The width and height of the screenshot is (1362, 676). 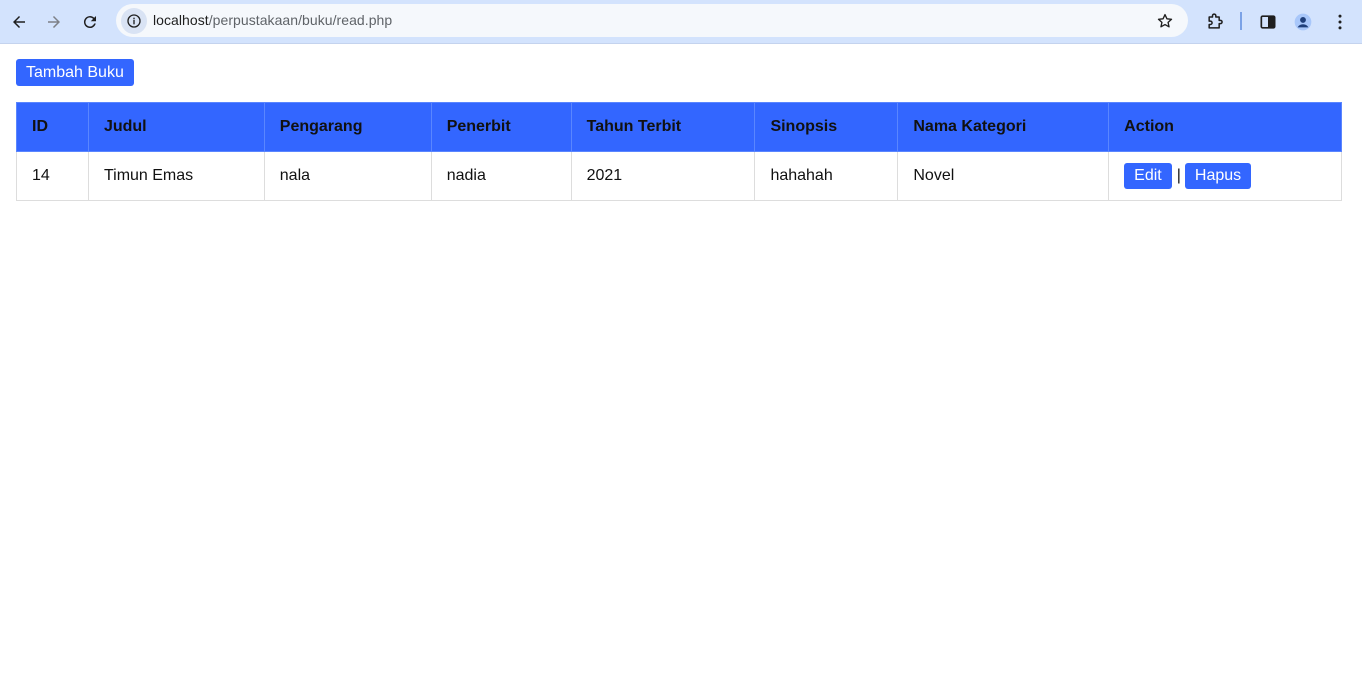 What do you see at coordinates (347, 176) in the screenshot?
I see `cell-pengarang: nala` at bounding box center [347, 176].